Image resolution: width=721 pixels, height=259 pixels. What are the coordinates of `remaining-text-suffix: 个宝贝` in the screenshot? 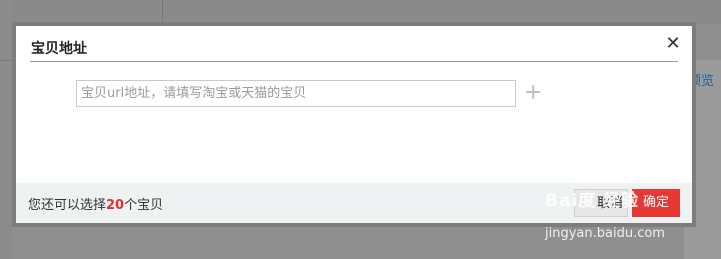 It's located at (144, 205).